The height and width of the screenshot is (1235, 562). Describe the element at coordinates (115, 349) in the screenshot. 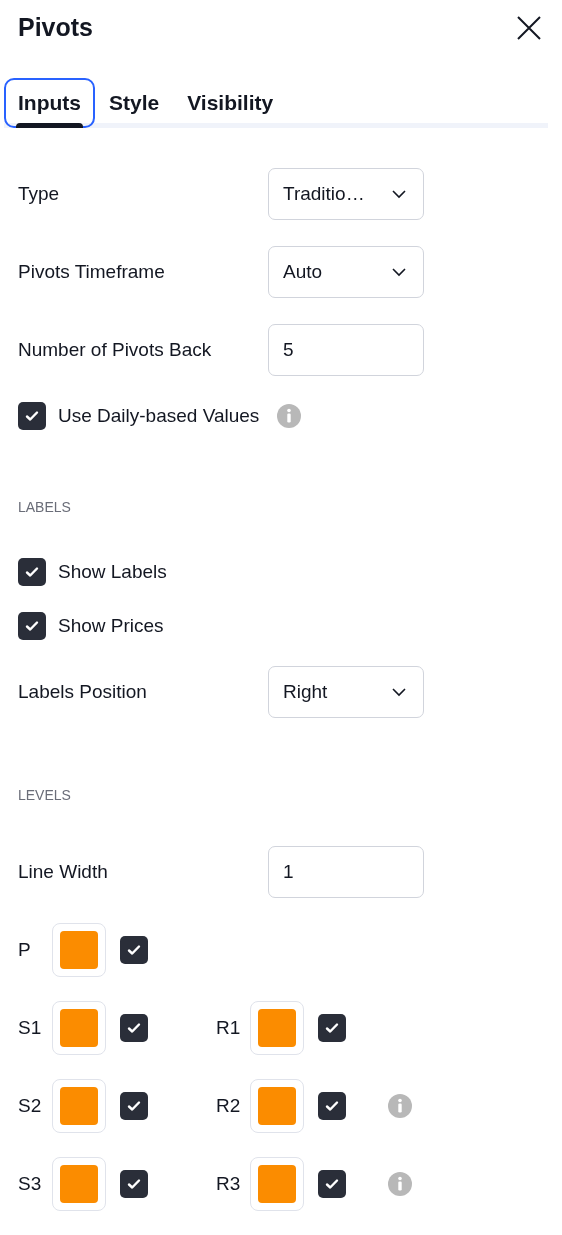

I see `field-label: Number of Pivots Back` at that location.